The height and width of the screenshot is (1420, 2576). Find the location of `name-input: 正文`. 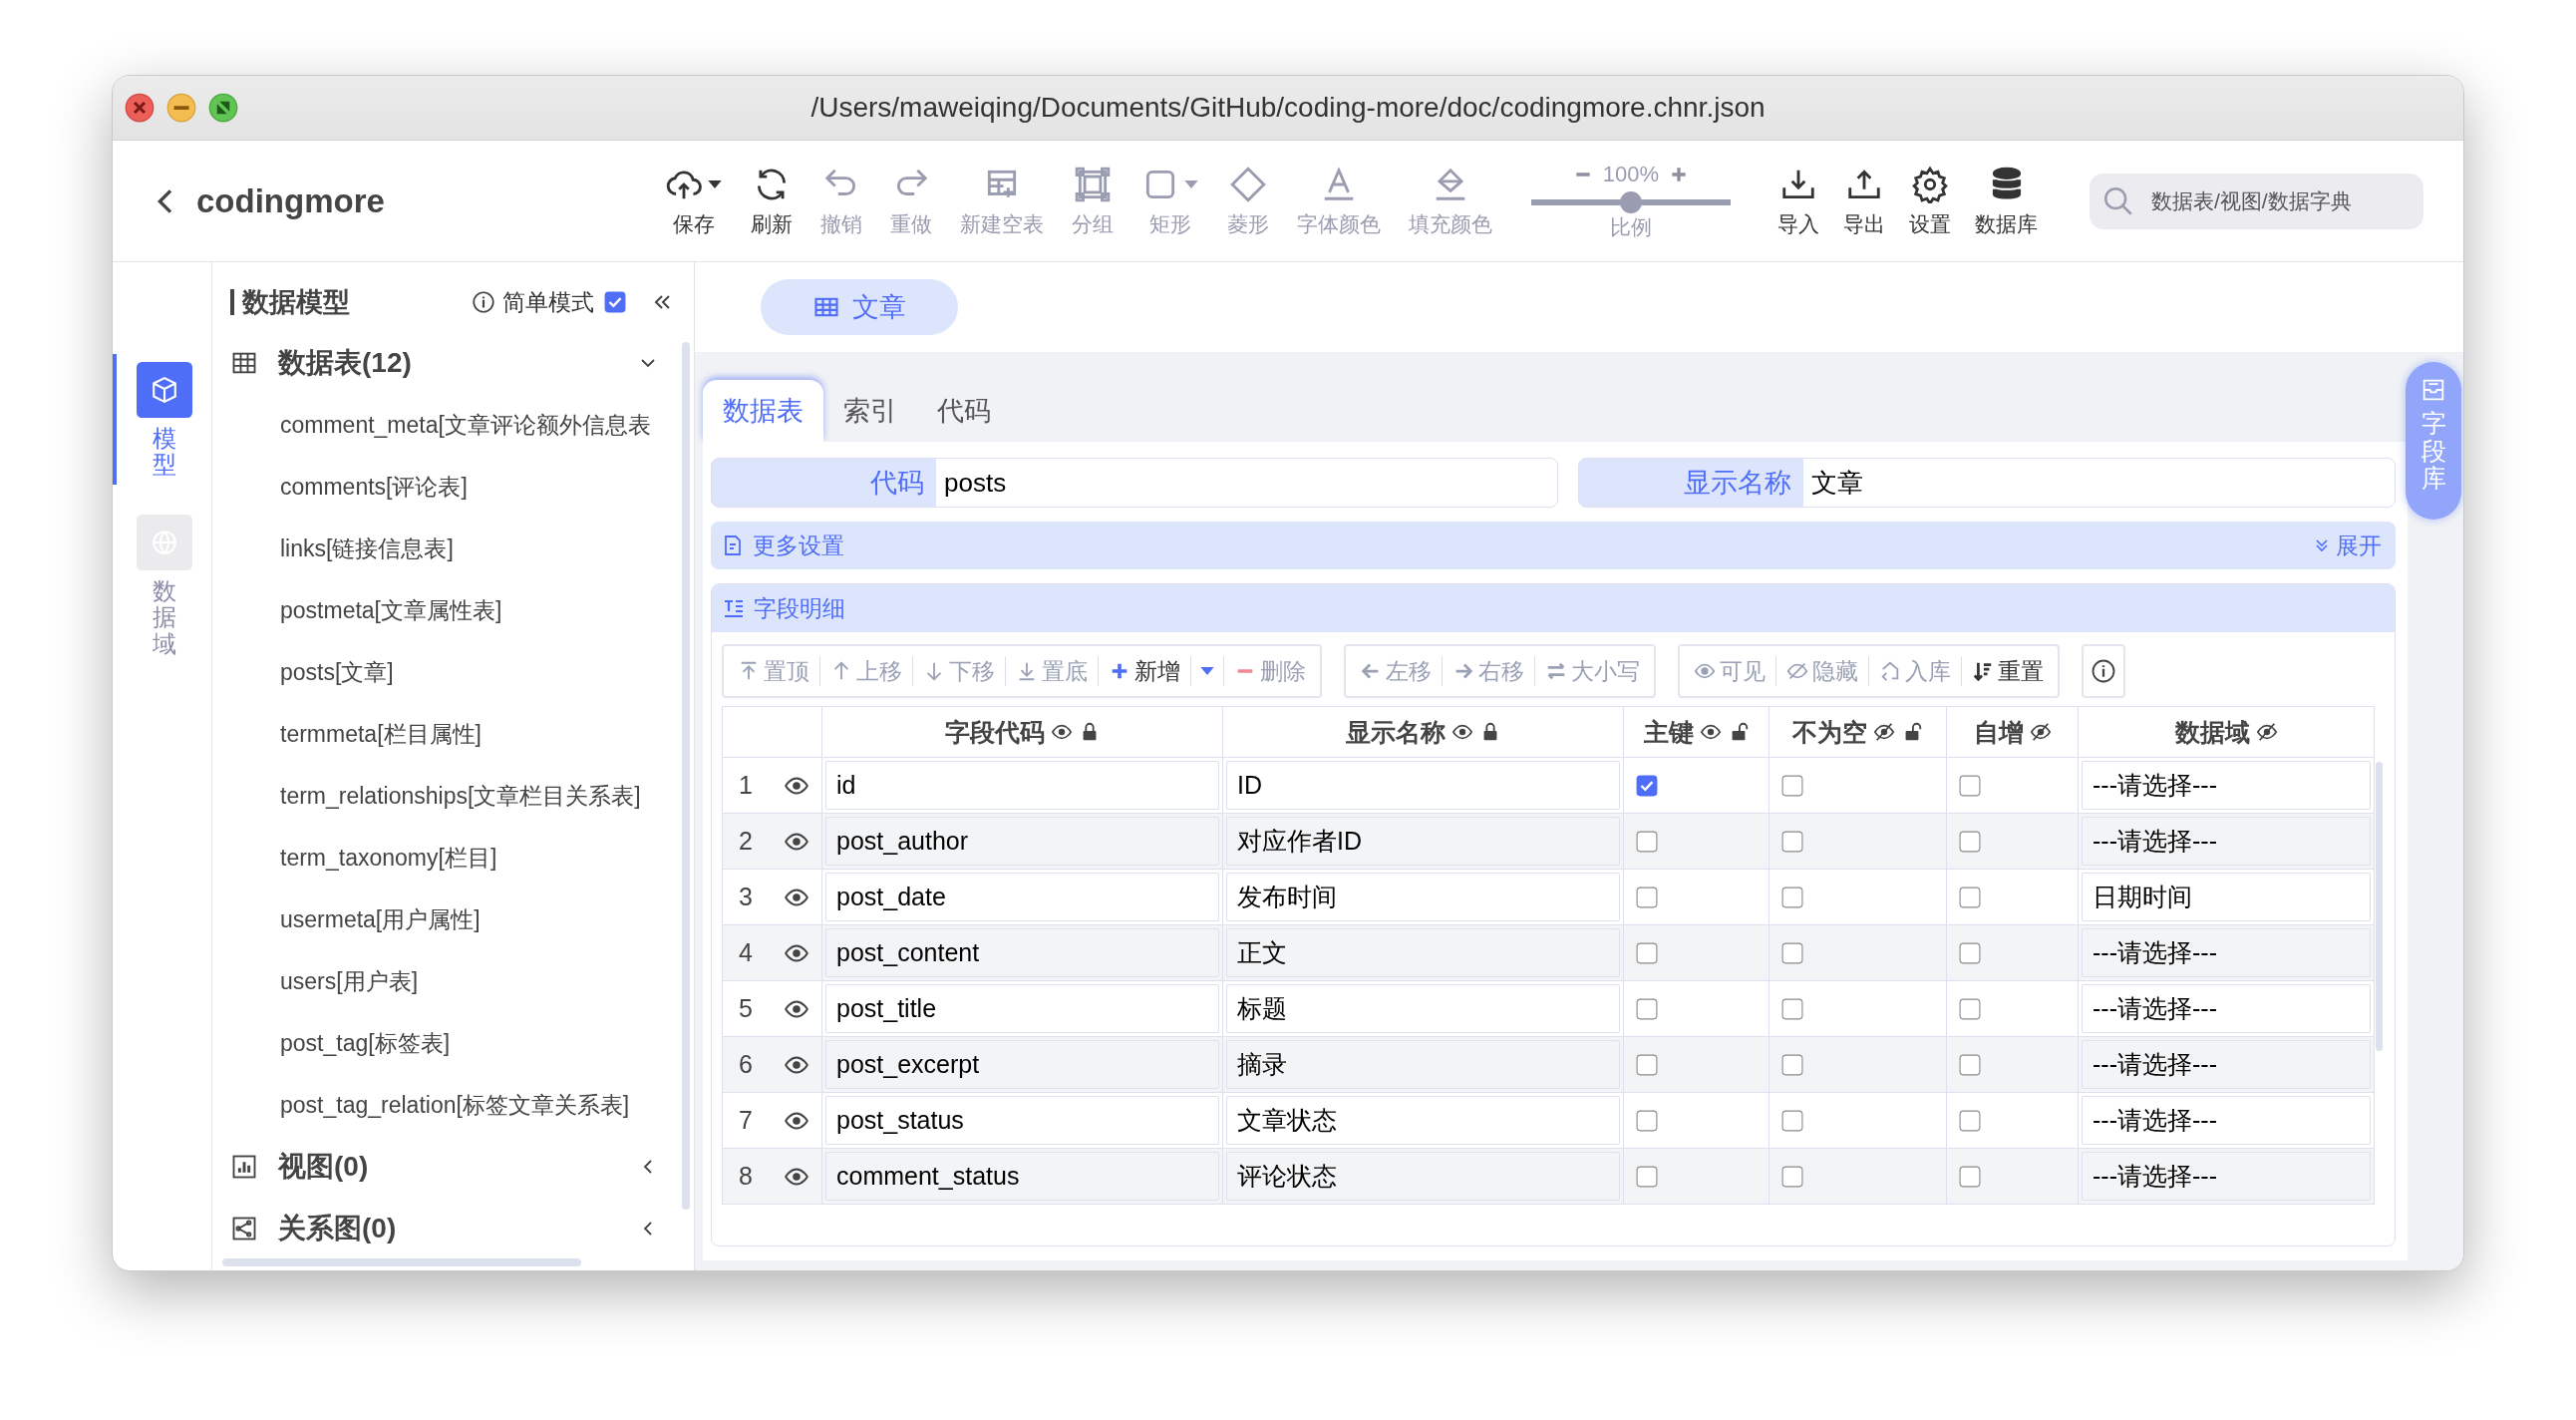

name-input: 正文 is located at coordinates (1423, 953).